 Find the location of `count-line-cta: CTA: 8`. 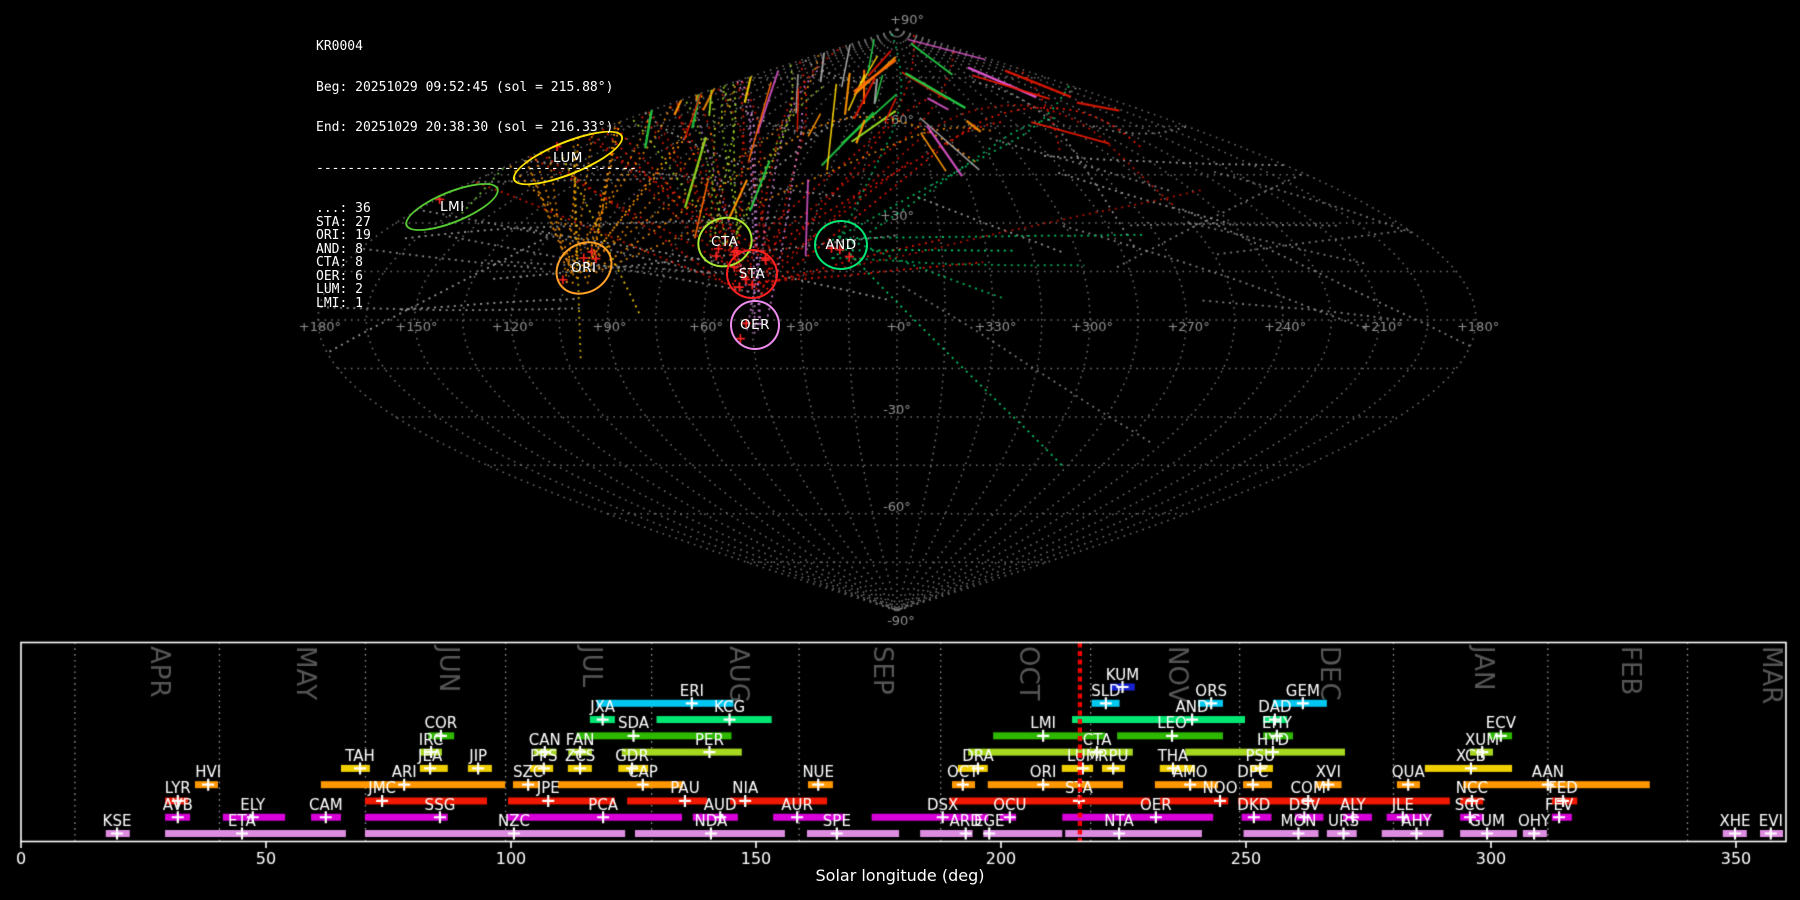

count-line-cta: CTA: 8 is located at coordinates (339, 262).